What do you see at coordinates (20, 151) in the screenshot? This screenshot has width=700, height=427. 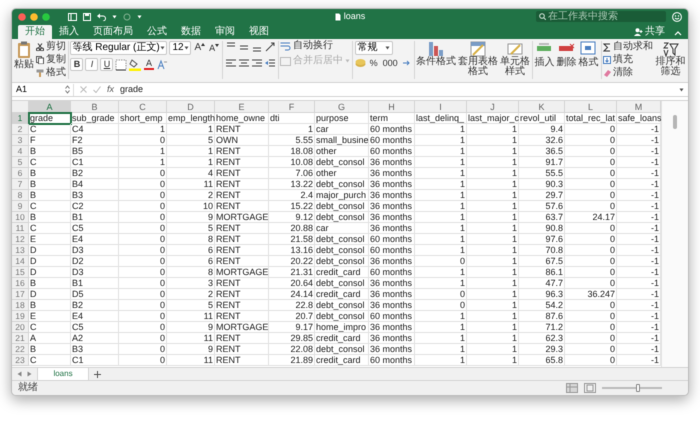 I see `row-header: 4` at bounding box center [20, 151].